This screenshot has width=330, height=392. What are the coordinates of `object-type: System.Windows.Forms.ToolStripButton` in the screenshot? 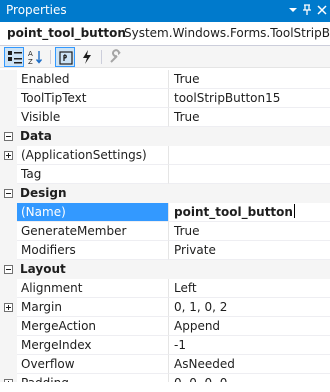 It's located at (227, 33).